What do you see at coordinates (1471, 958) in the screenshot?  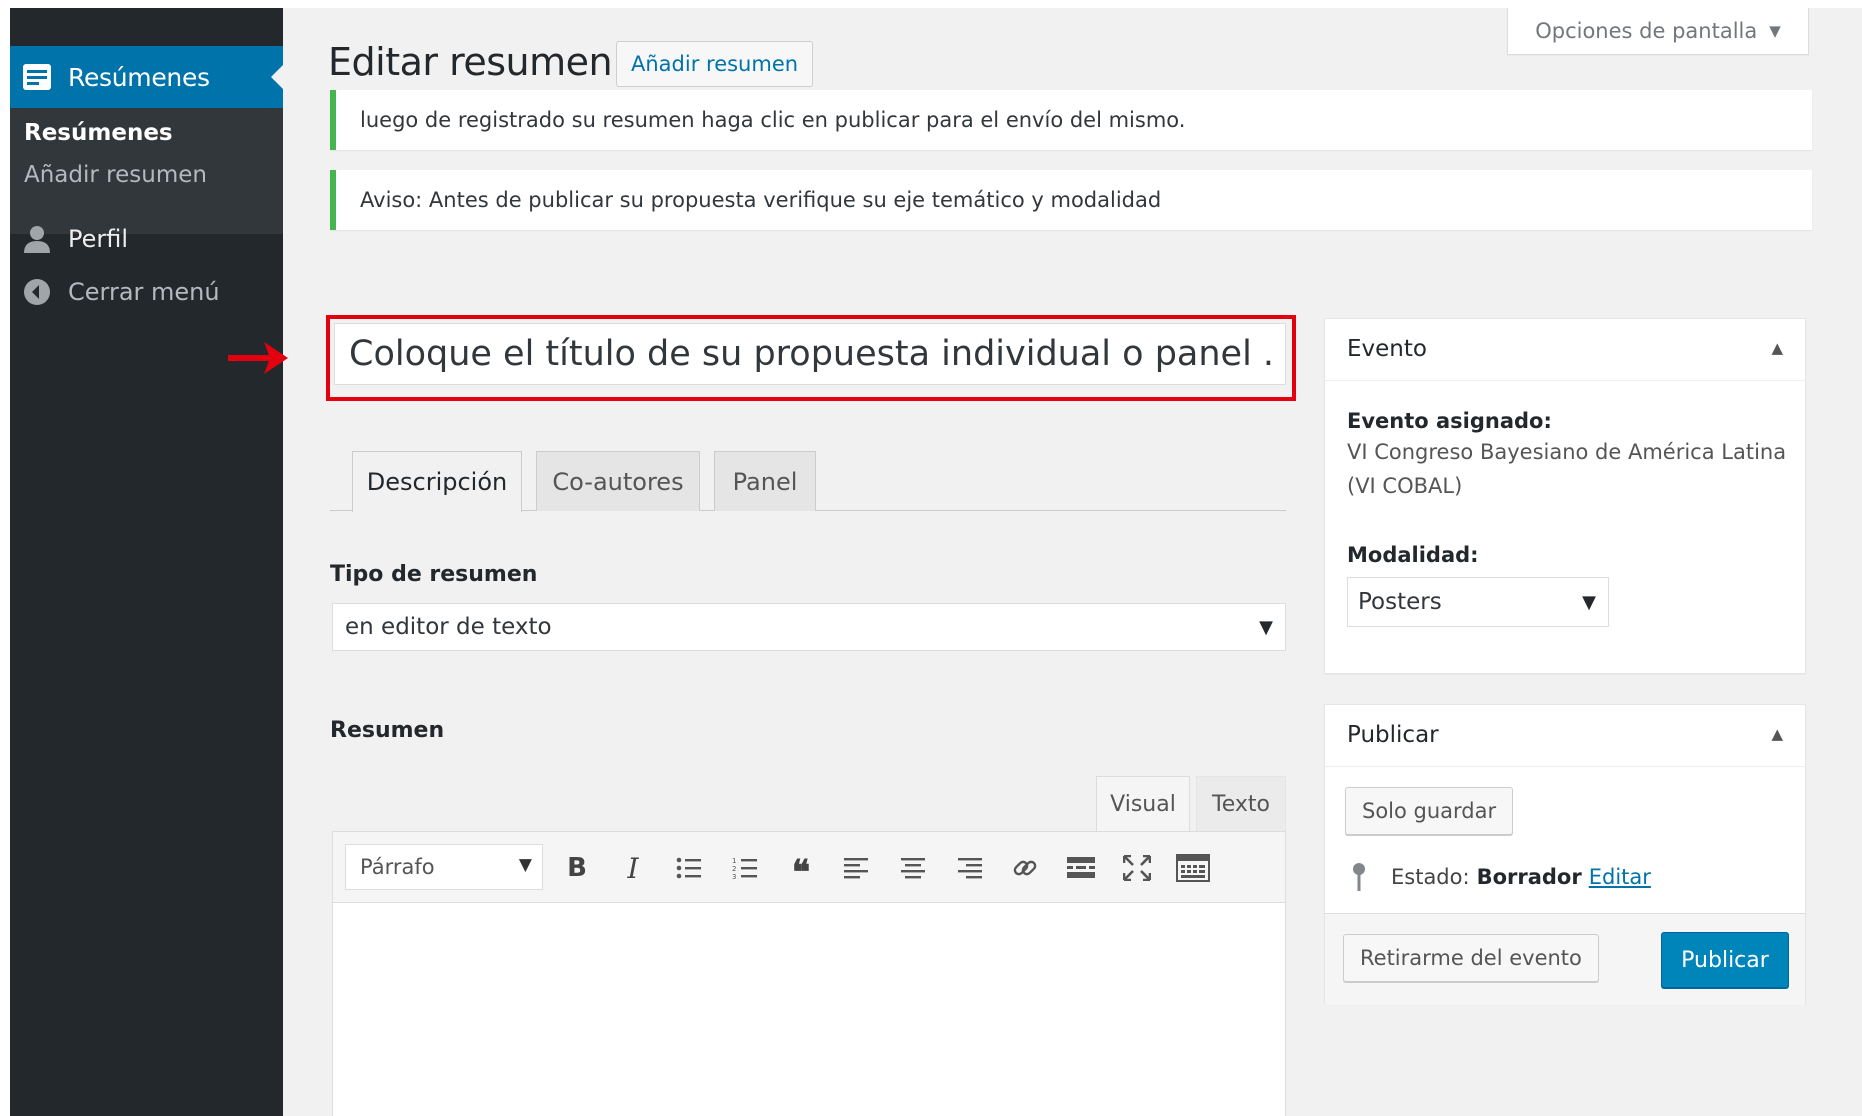 I see `withdraw-event-button: Retirarme del evento` at bounding box center [1471, 958].